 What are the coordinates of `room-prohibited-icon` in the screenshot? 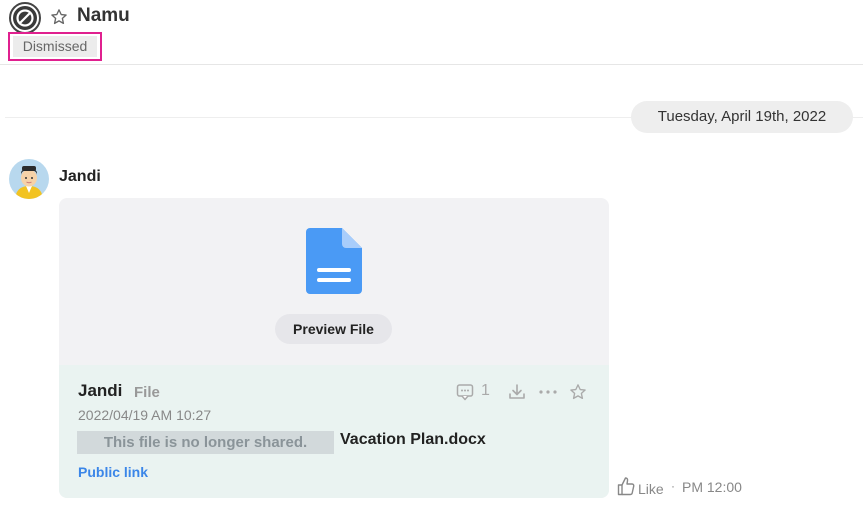 It's located at (25, 18).